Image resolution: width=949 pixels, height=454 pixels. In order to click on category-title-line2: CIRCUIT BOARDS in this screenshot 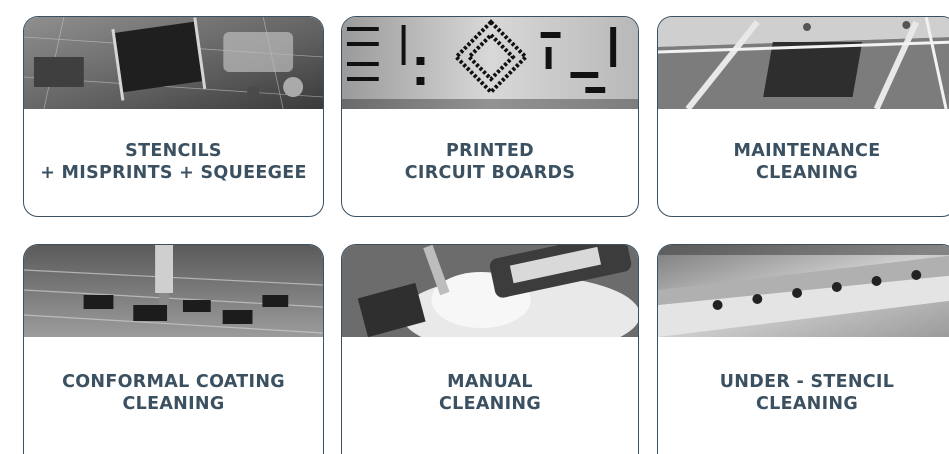, I will do `click(490, 173)`.